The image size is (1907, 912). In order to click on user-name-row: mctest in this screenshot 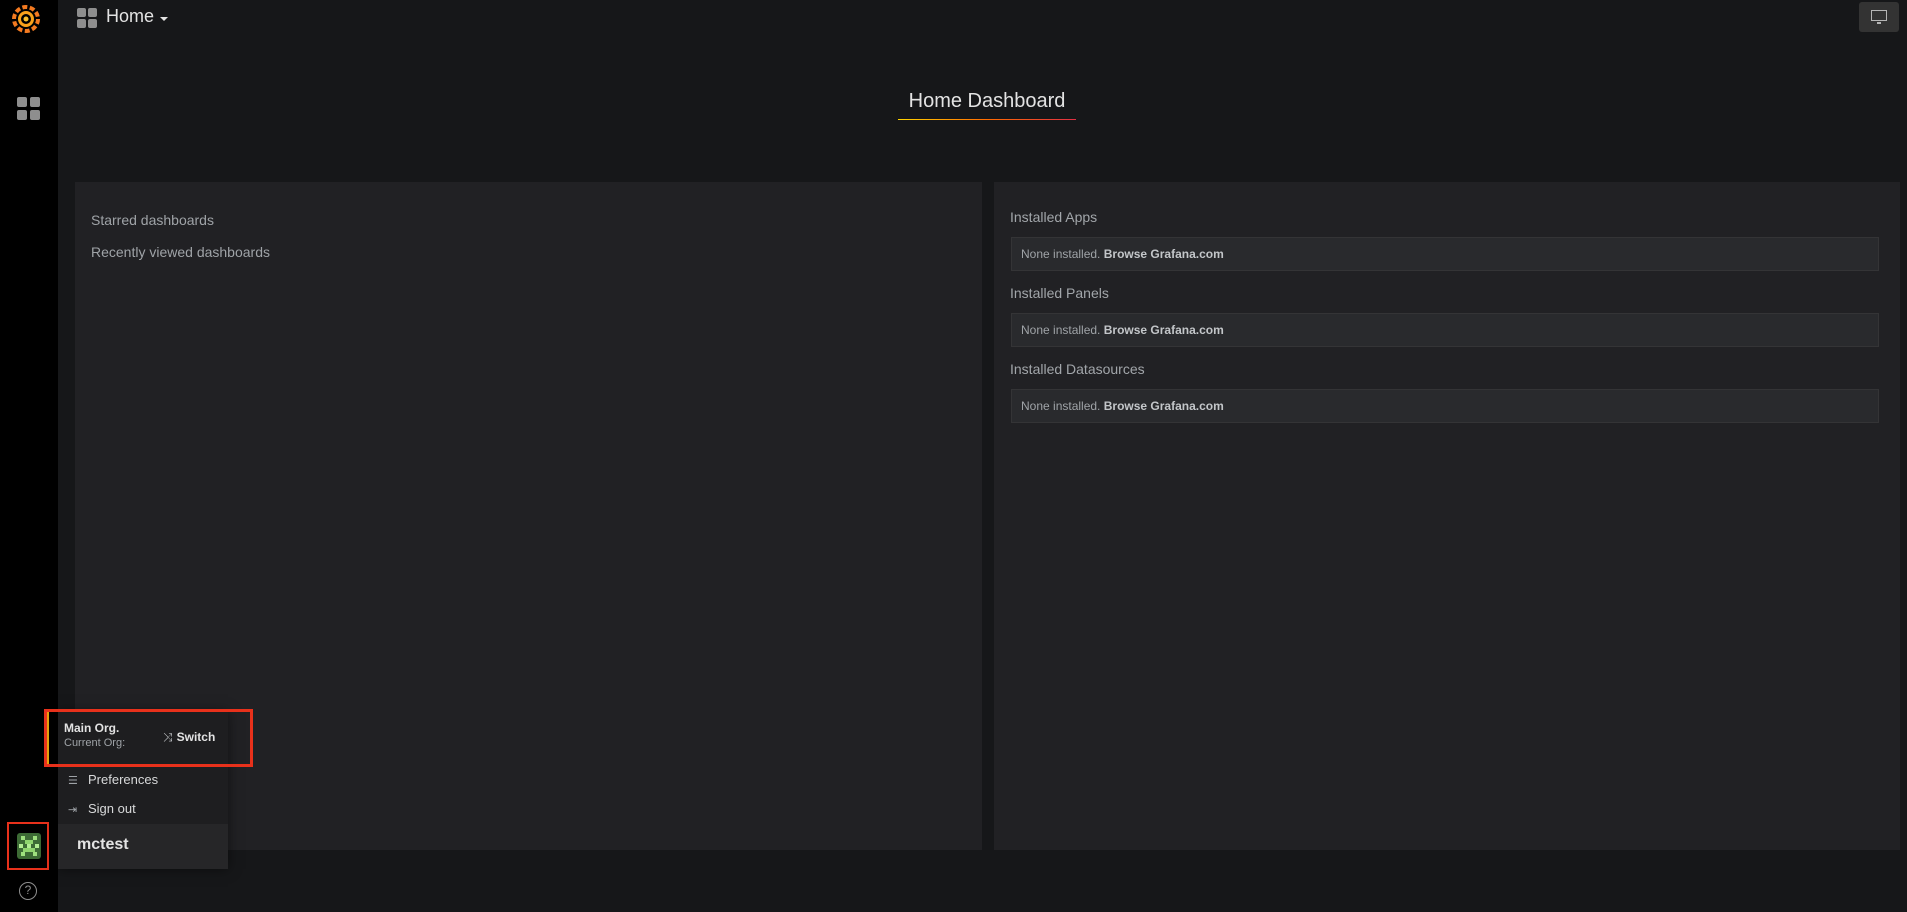, I will do `click(143, 846)`.